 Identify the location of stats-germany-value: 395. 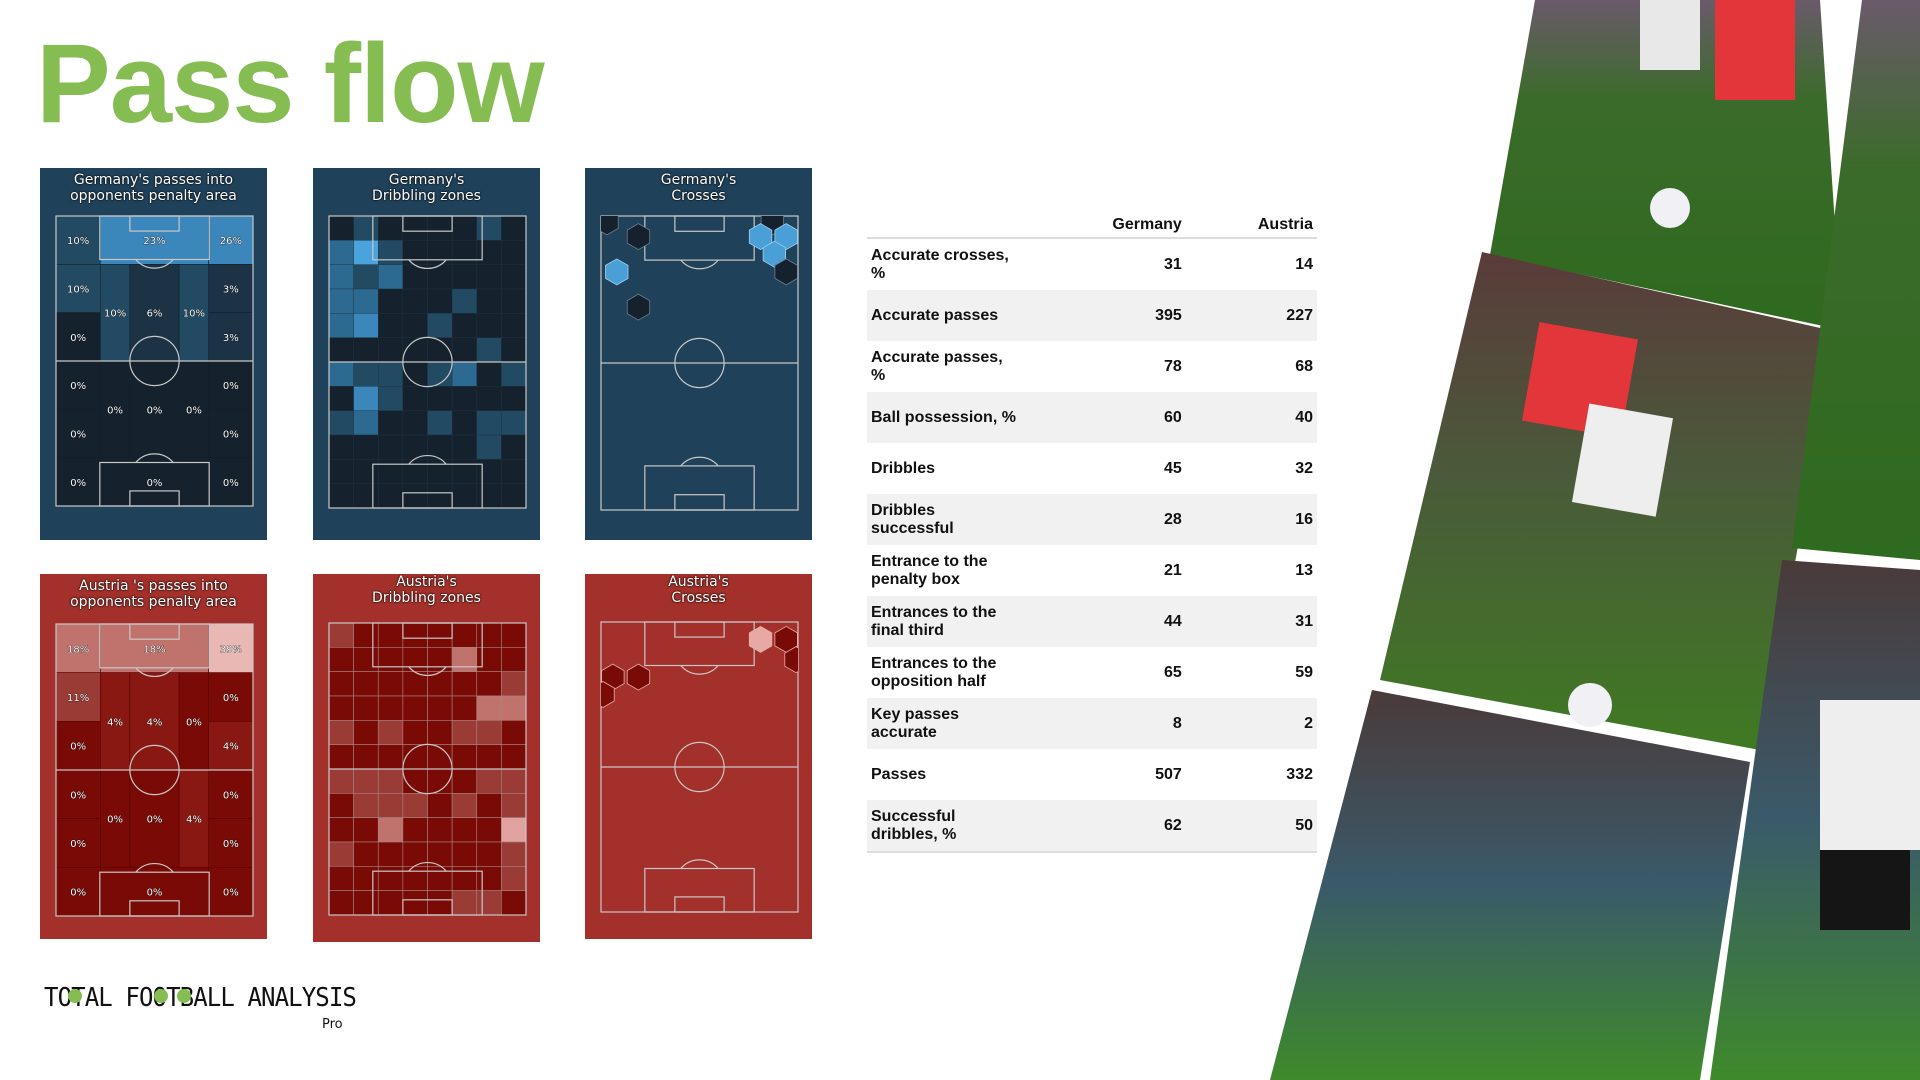
(1105, 315).